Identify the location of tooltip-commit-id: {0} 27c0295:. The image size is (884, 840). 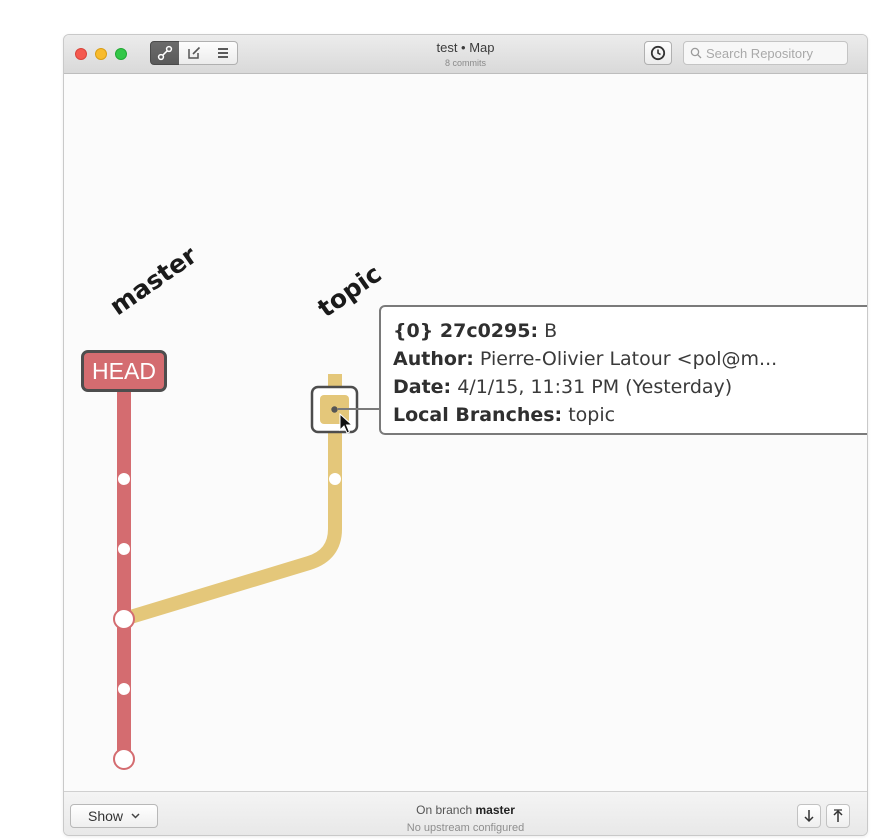
(466, 331).